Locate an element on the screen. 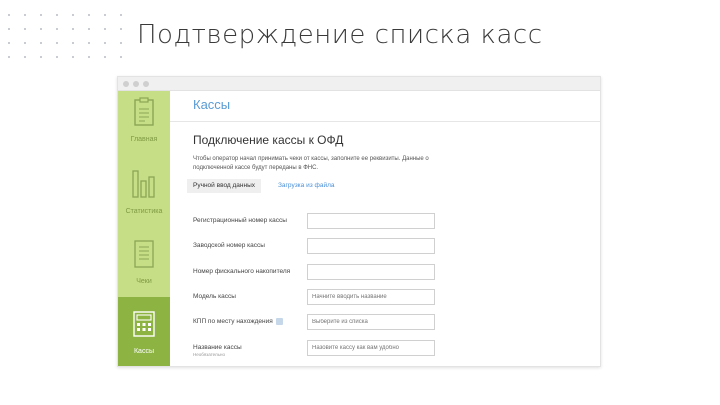 This screenshot has height=405, width=720. field-label: Заводской номер кассы is located at coordinates (229, 245).